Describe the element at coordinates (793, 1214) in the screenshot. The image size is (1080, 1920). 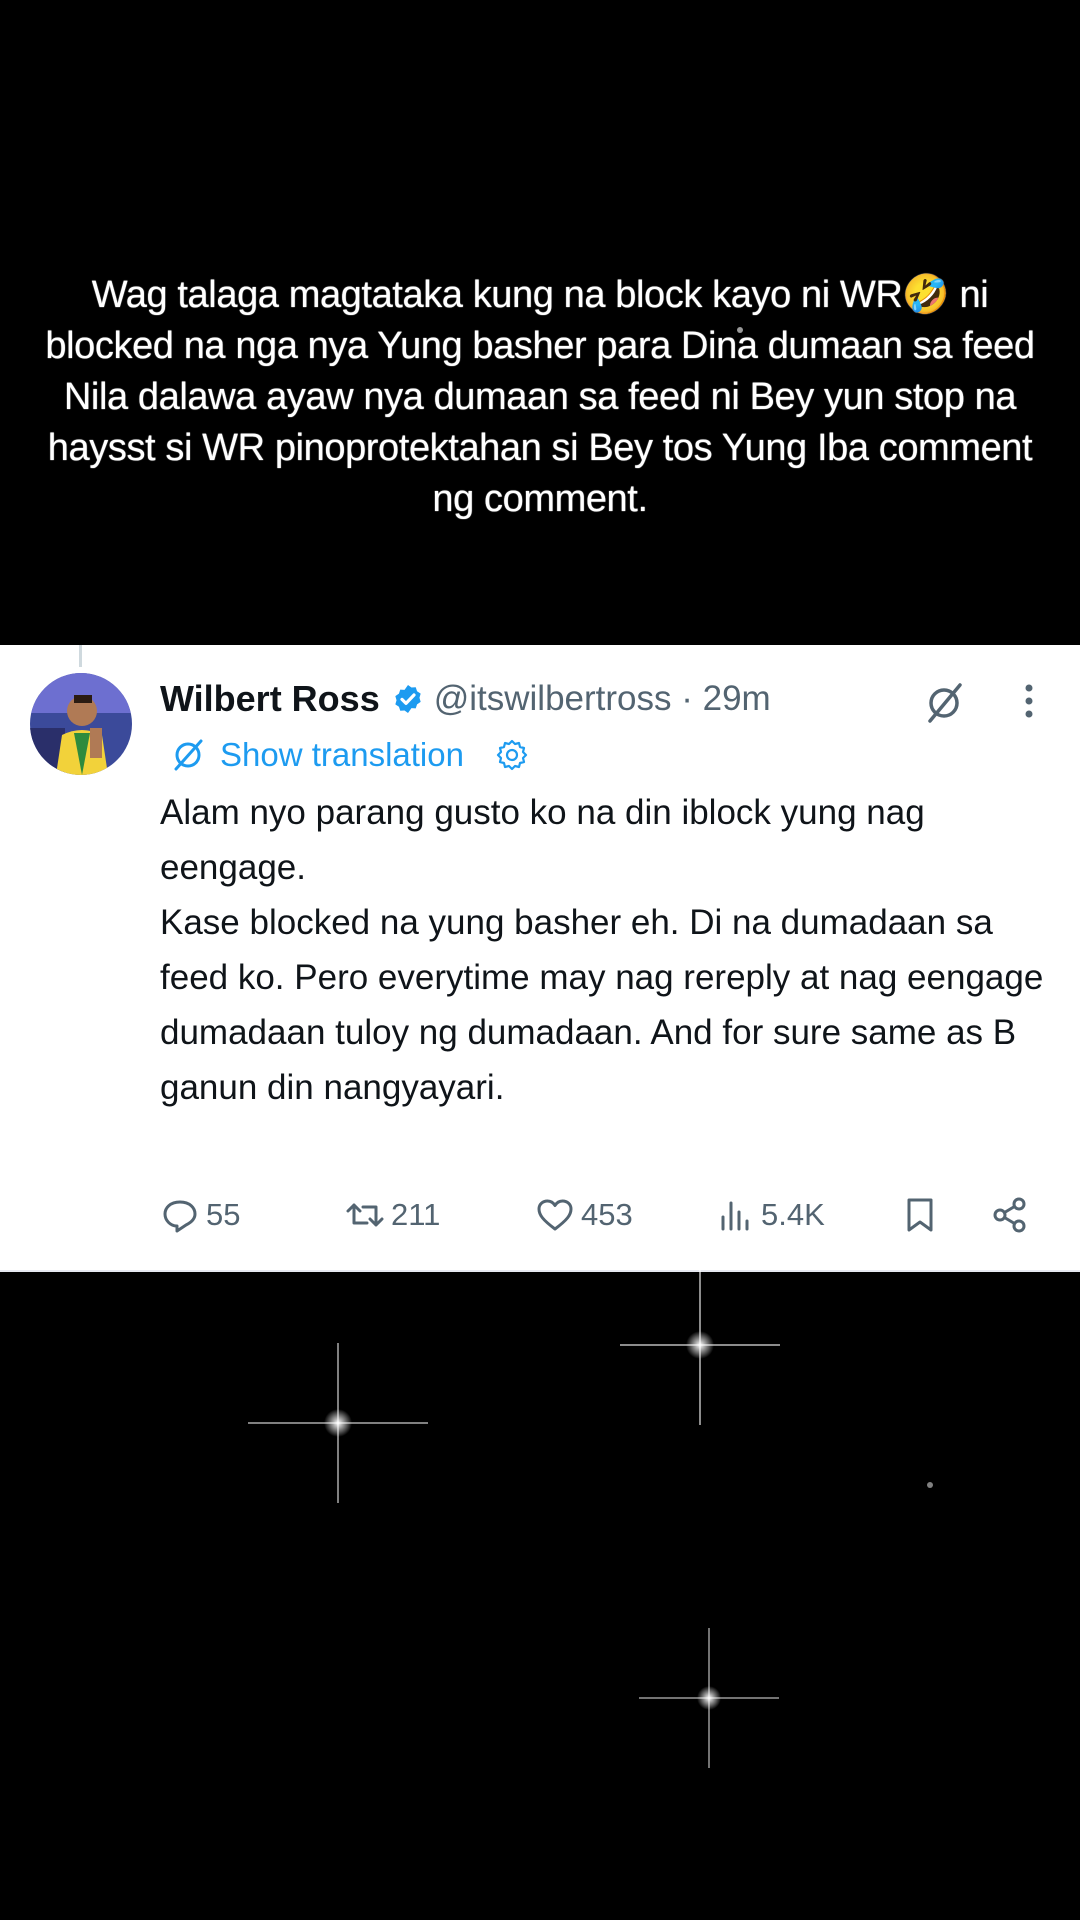
I see `view-count: 5.4K` at that location.